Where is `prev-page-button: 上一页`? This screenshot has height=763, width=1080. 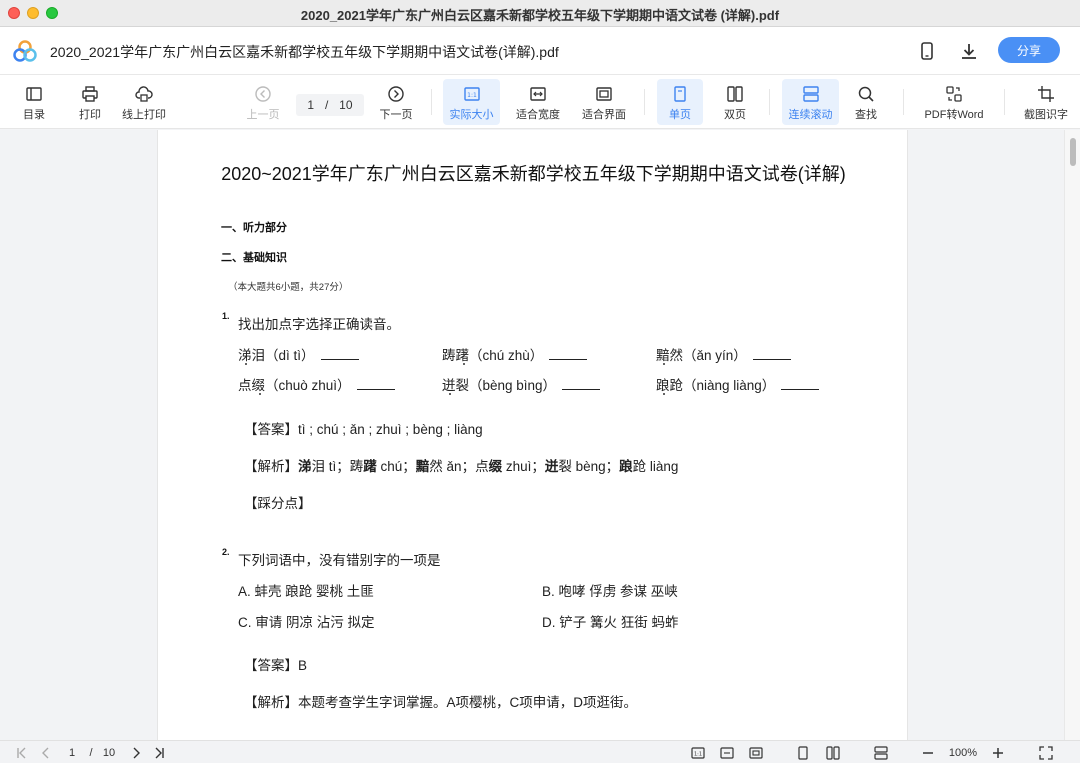
prev-page-button: 上一页 is located at coordinates (263, 102).